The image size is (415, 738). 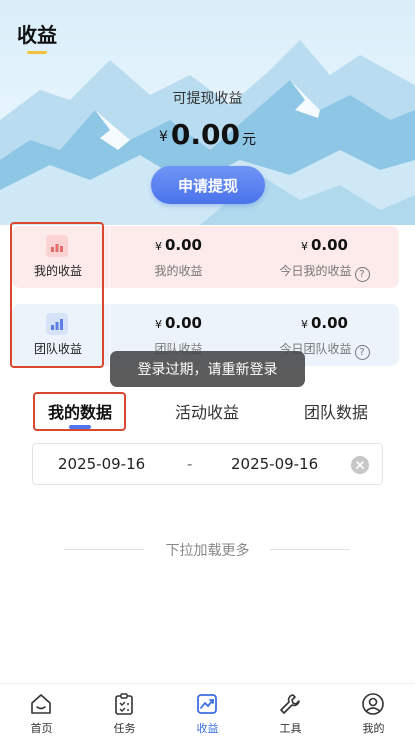 I want to click on today-my-earnings-sublabel: 今日我的收益?, so click(x=324, y=272).